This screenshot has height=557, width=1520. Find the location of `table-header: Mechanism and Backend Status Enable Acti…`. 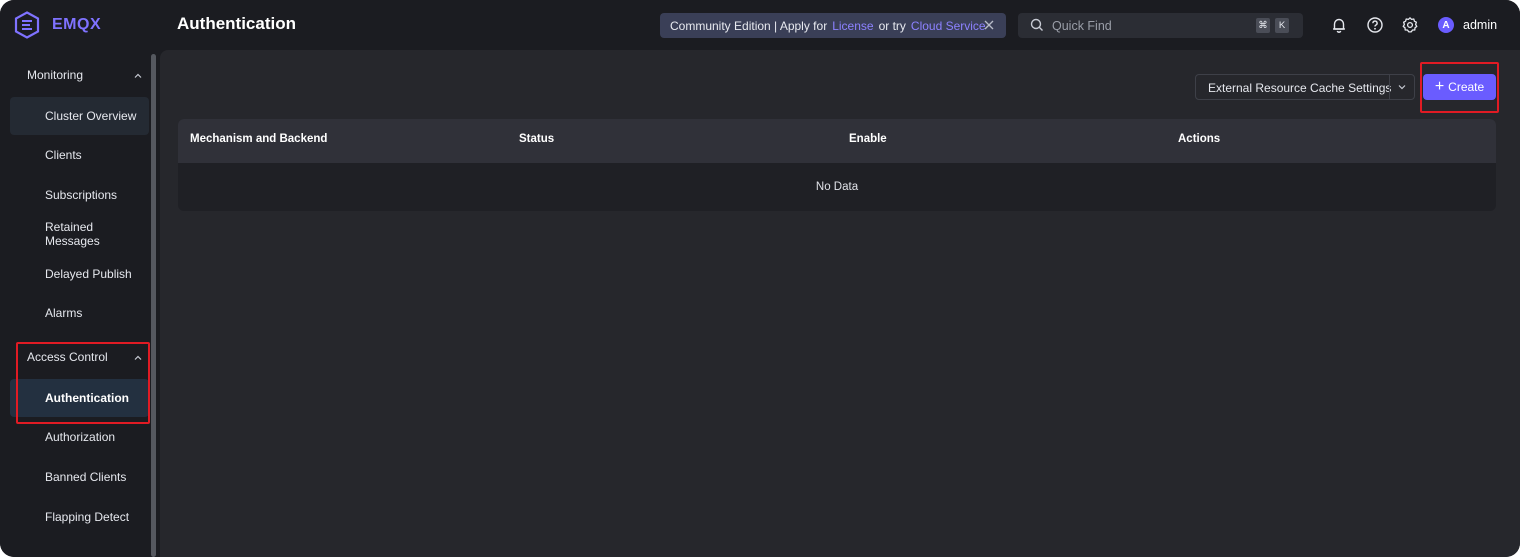

table-header: Mechanism and Backend Status Enable Acti… is located at coordinates (837, 141).